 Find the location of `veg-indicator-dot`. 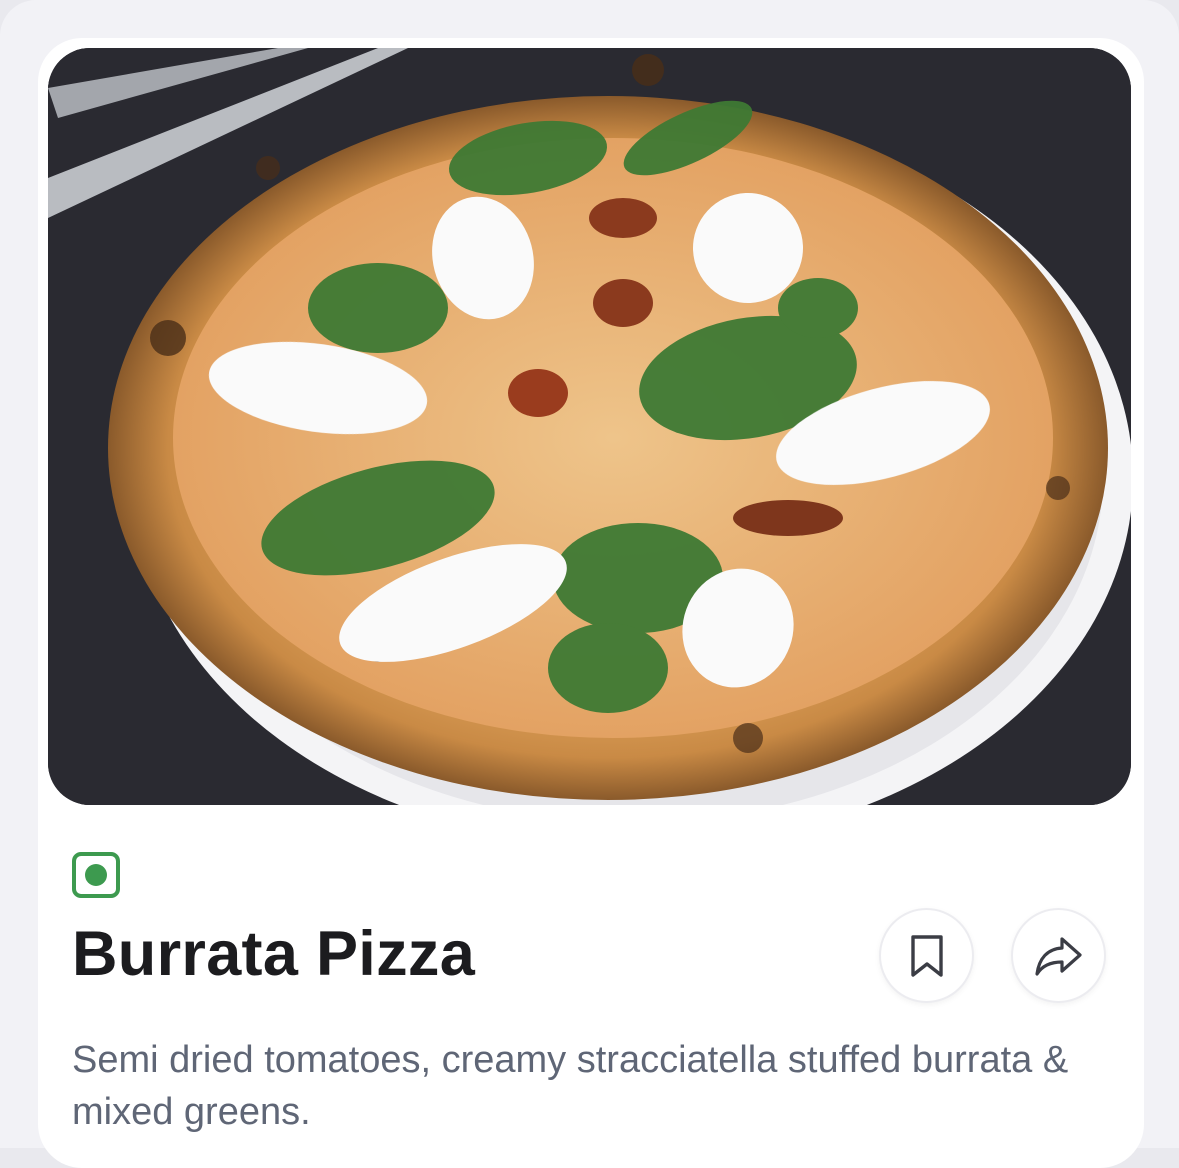

veg-indicator-dot is located at coordinates (96, 875).